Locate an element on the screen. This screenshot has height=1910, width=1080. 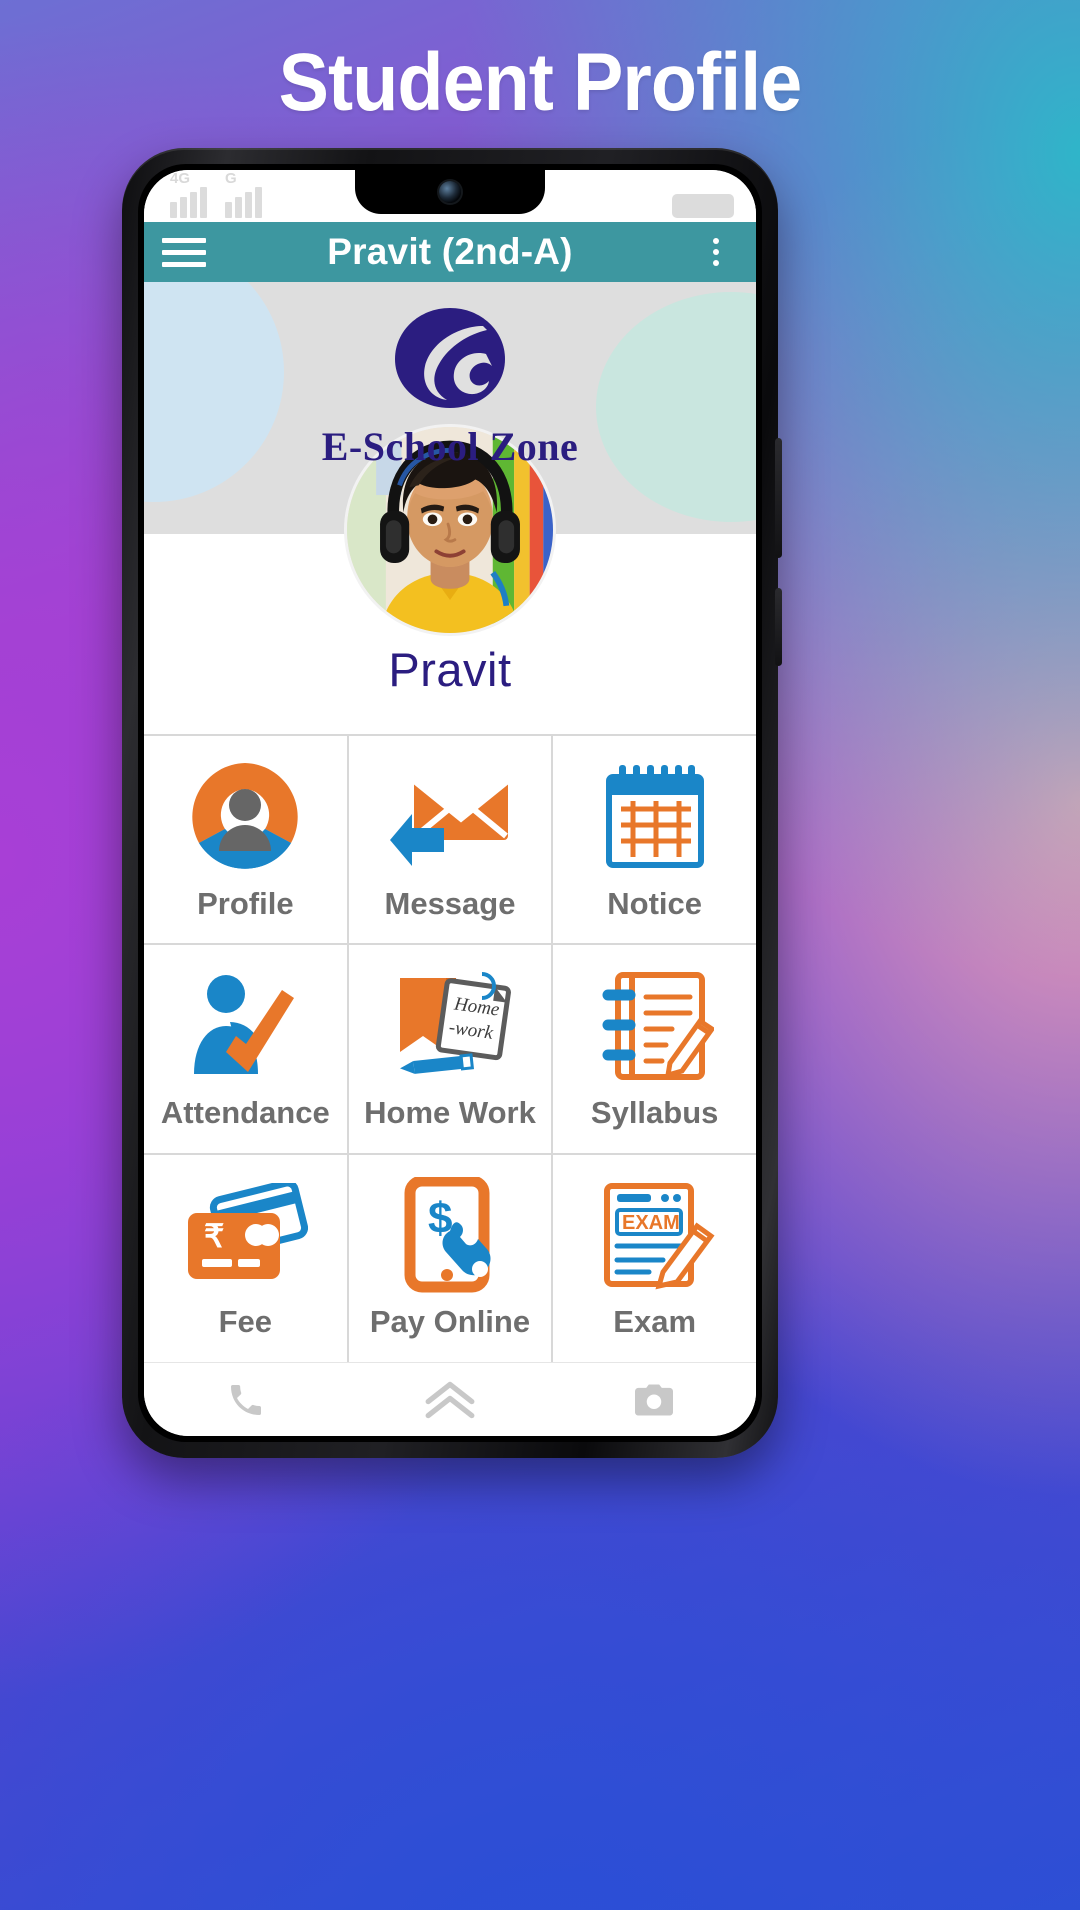
tile-pay-online: $ Pay Online is located at coordinates (450, 1258).